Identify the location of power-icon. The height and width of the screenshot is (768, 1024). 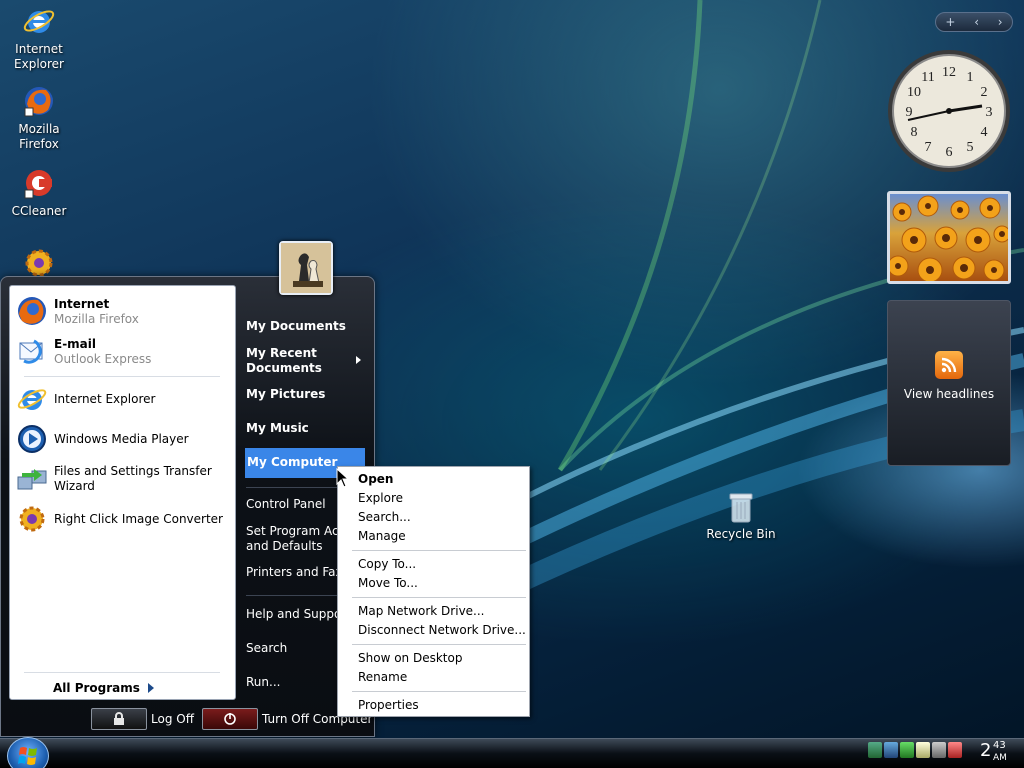
(230, 719).